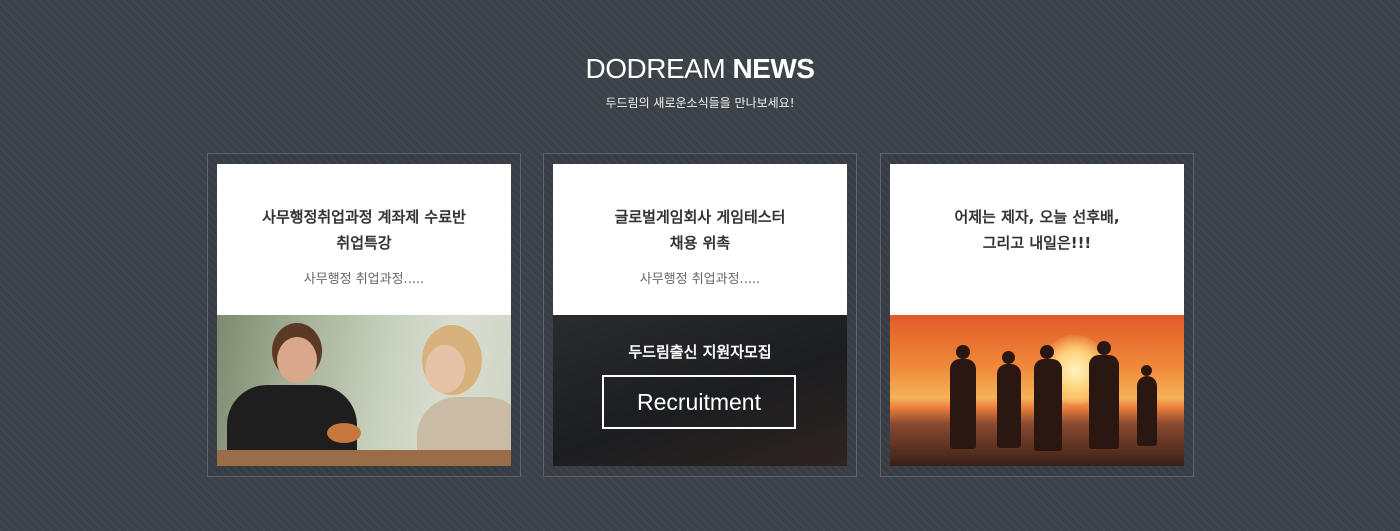 Image resolution: width=1400 pixels, height=531 pixels. Describe the element at coordinates (700, 352) in the screenshot. I see `recruit-caption: 두드림출신 지원자모집` at that location.